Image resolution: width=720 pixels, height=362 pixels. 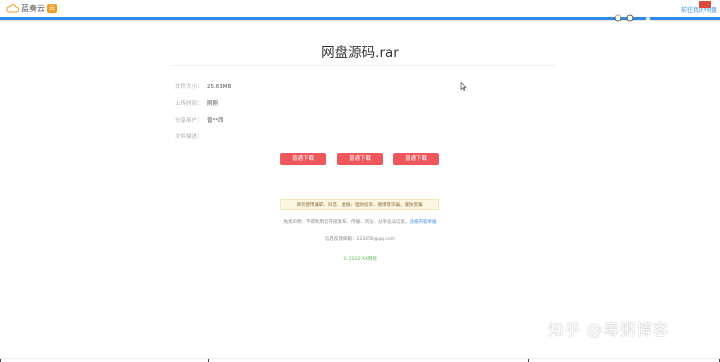 What do you see at coordinates (189, 104) in the screenshot?
I see `info-label: 上传时间：` at bounding box center [189, 104].